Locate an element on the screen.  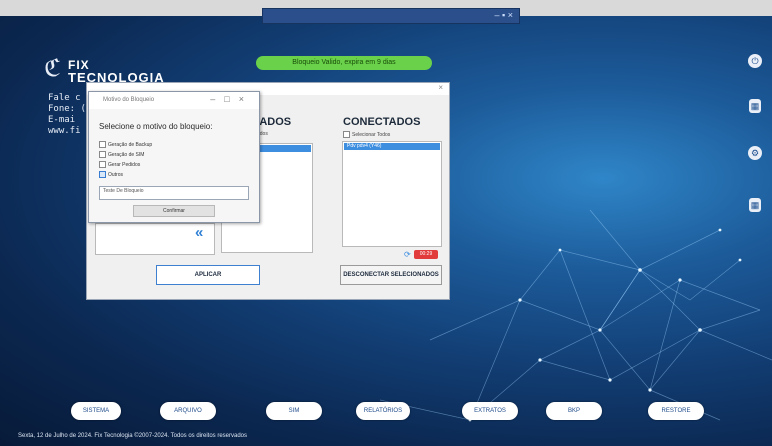
contact-info: Fale c Fone: ( E-mai www.fi is located at coordinates (67, 115).